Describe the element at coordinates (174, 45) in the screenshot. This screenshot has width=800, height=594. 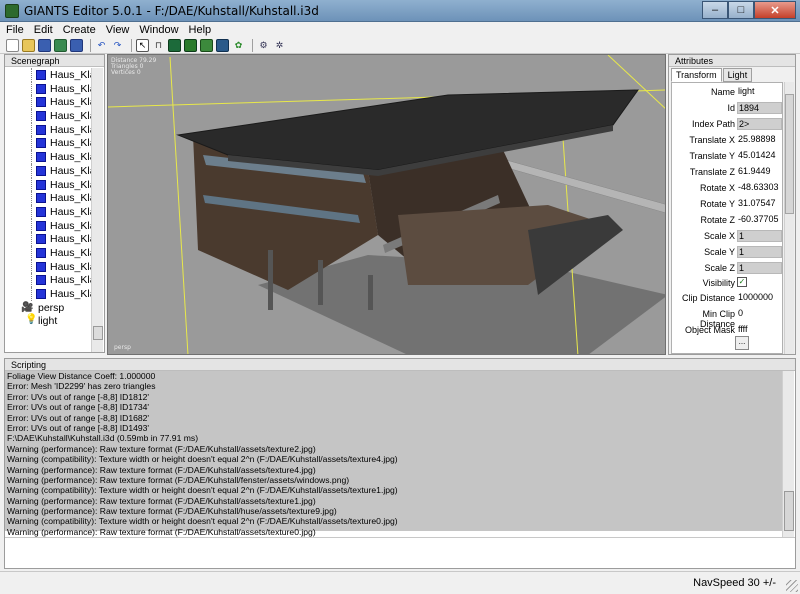
I see `rotate-icon` at that location.